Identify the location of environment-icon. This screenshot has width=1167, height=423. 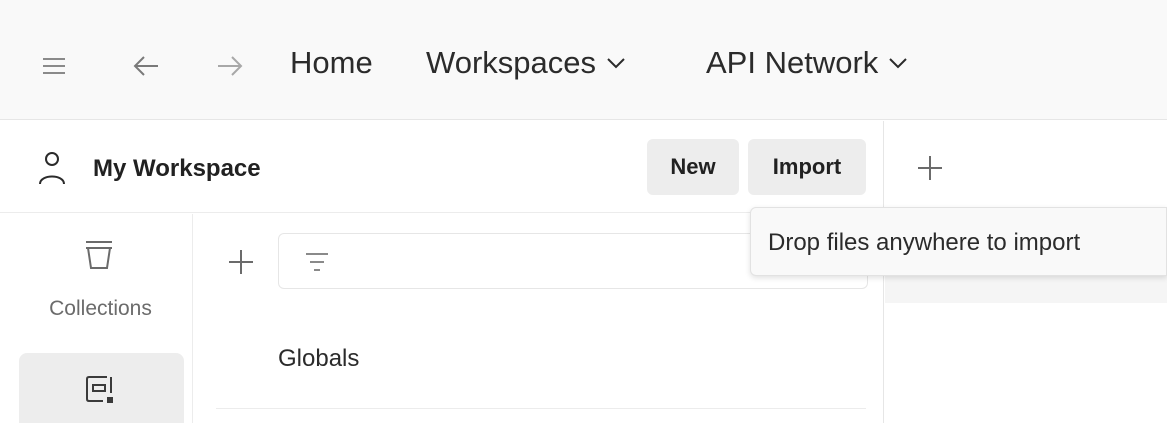
(100, 390).